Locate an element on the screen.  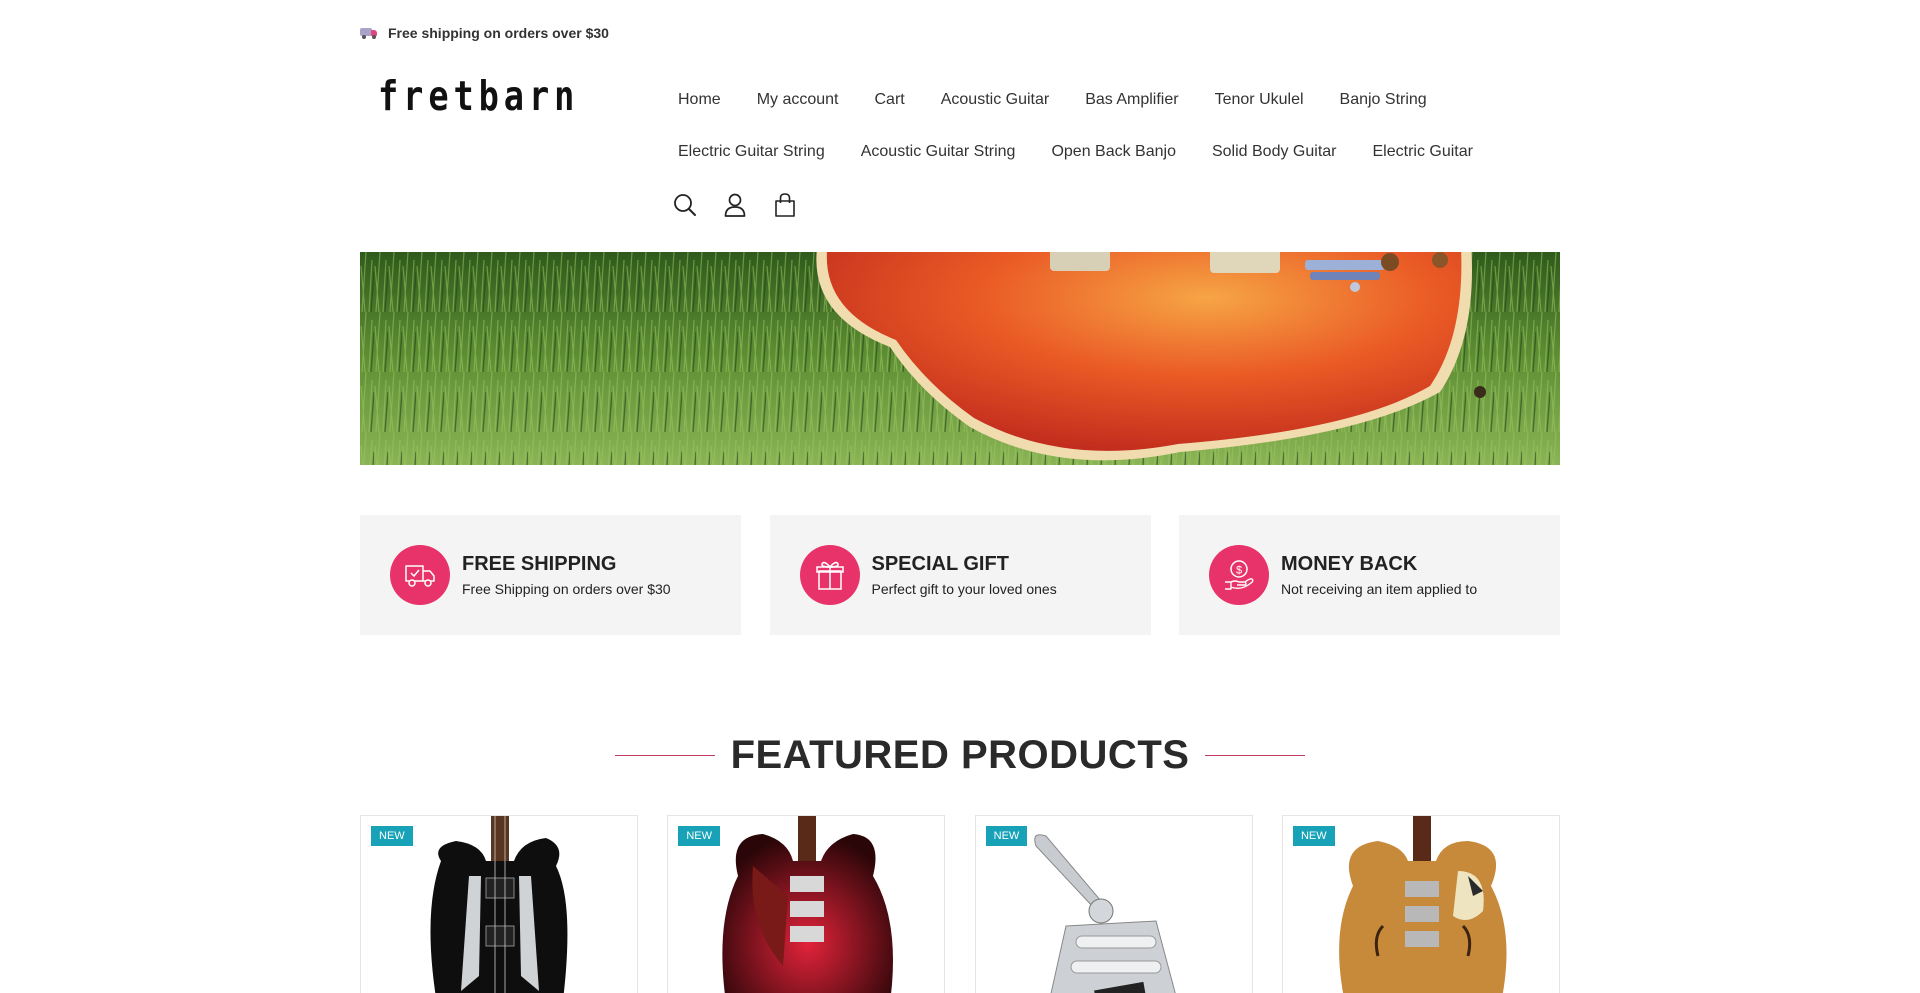
shipping-notice: Free shipping on orders over $30 is located at coordinates (498, 33).